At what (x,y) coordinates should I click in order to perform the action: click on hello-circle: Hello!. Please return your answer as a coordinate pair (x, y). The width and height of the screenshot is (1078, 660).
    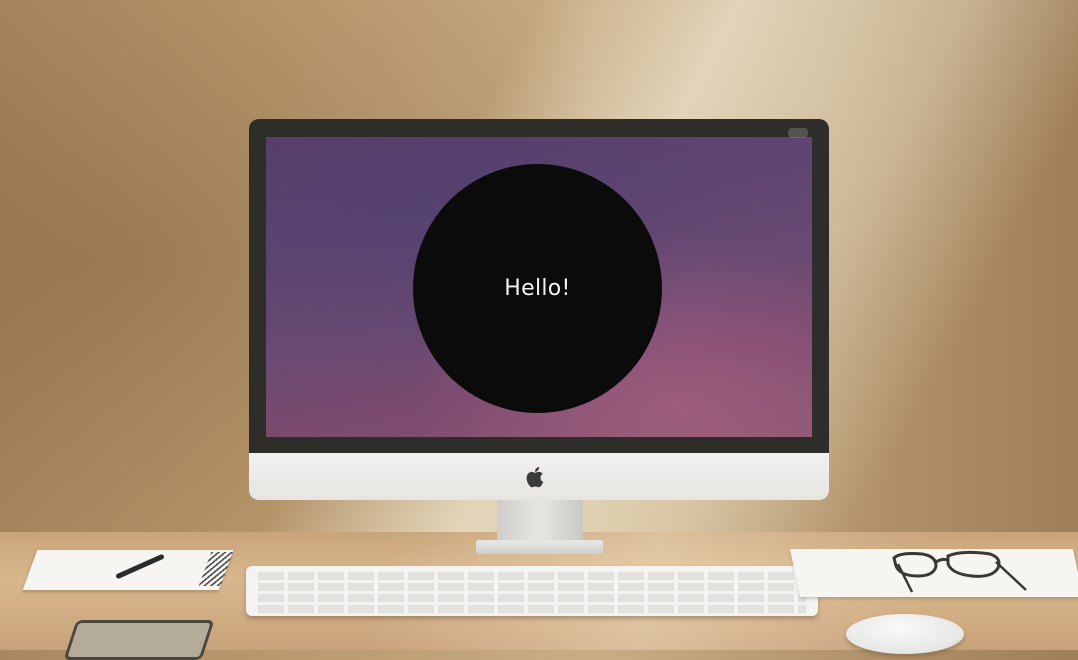
    Looking at the image, I should click on (537, 288).